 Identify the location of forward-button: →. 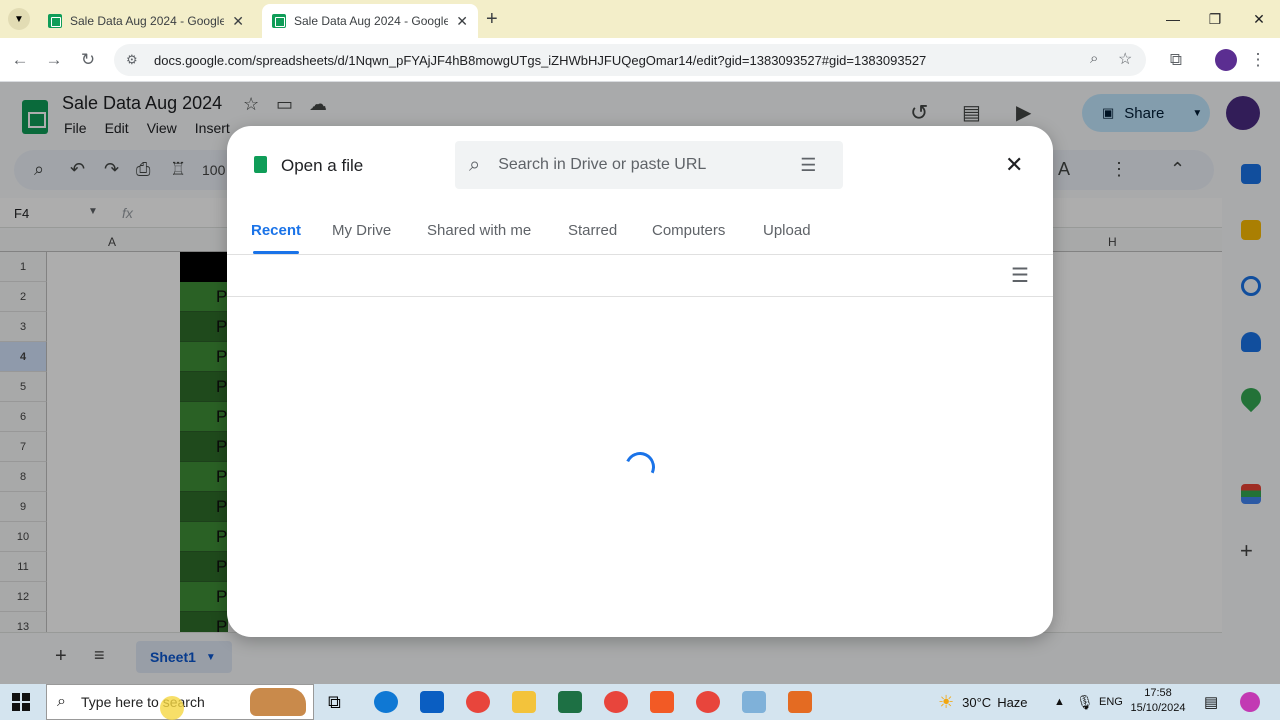
(54, 60).